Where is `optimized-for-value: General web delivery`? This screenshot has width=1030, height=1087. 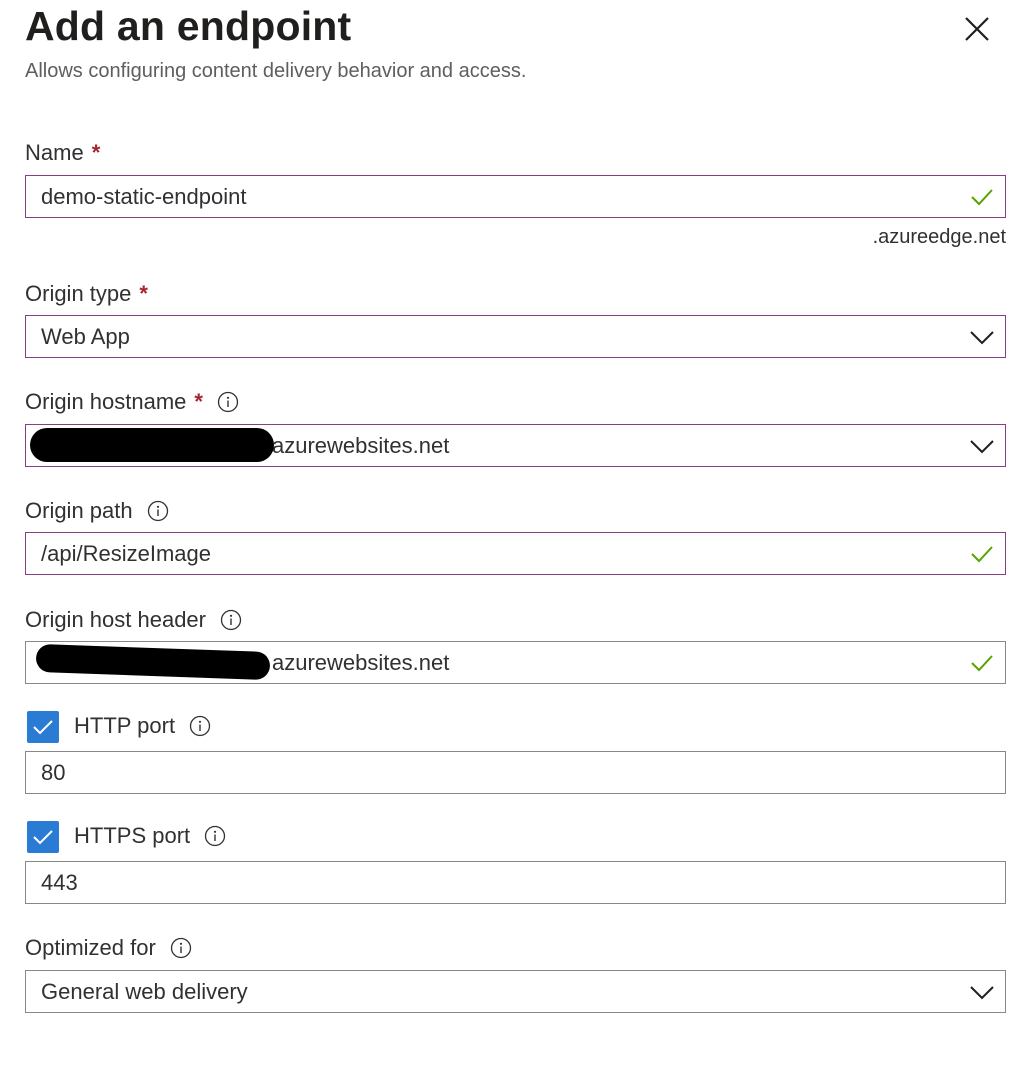
optimized-for-value: General web delivery is located at coordinates (144, 991).